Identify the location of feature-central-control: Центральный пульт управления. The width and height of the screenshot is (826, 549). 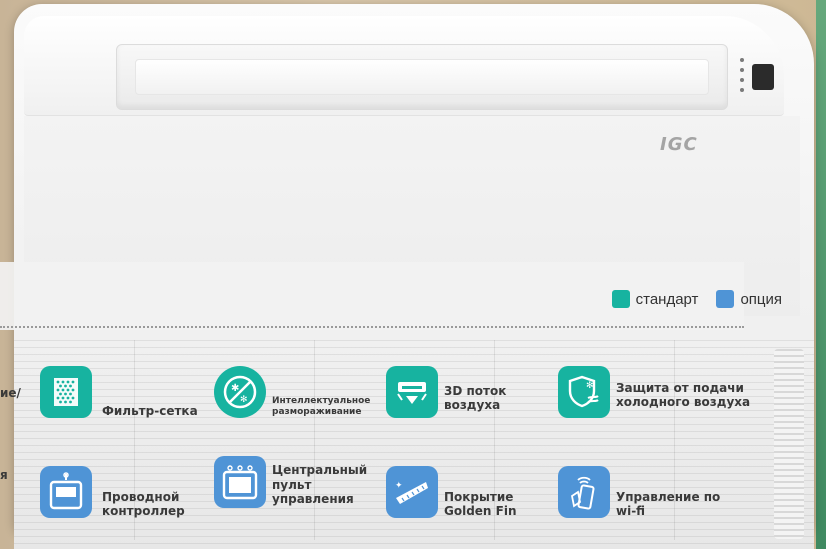
(293, 482).